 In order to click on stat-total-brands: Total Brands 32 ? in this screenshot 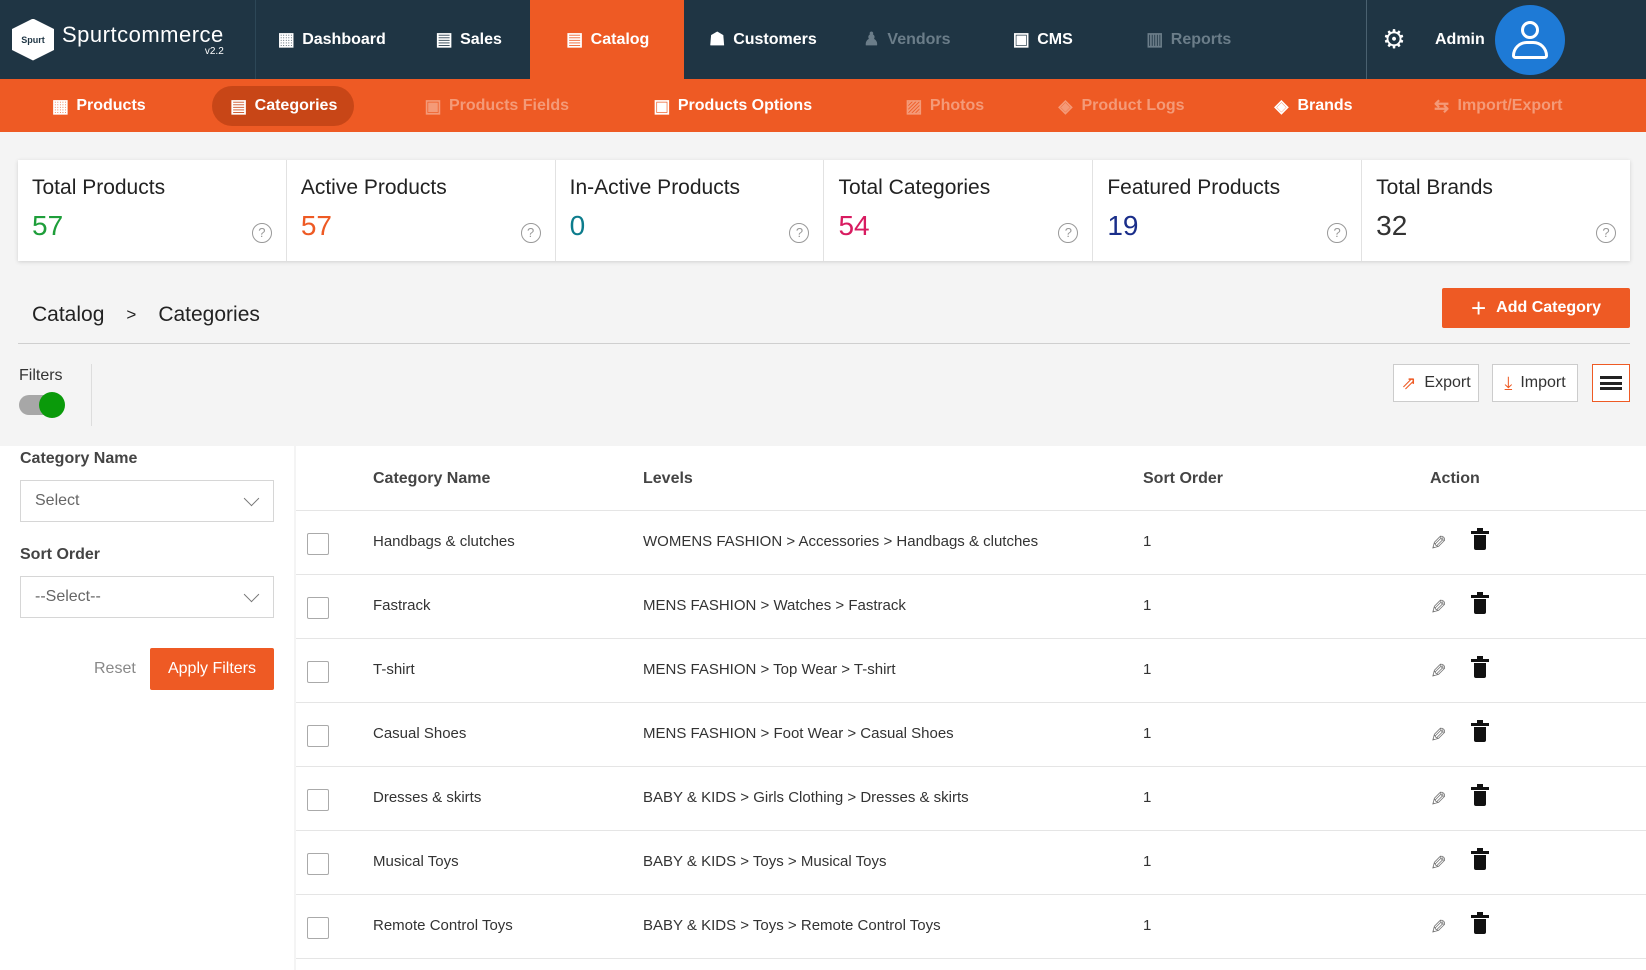, I will do `click(1496, 210)`.